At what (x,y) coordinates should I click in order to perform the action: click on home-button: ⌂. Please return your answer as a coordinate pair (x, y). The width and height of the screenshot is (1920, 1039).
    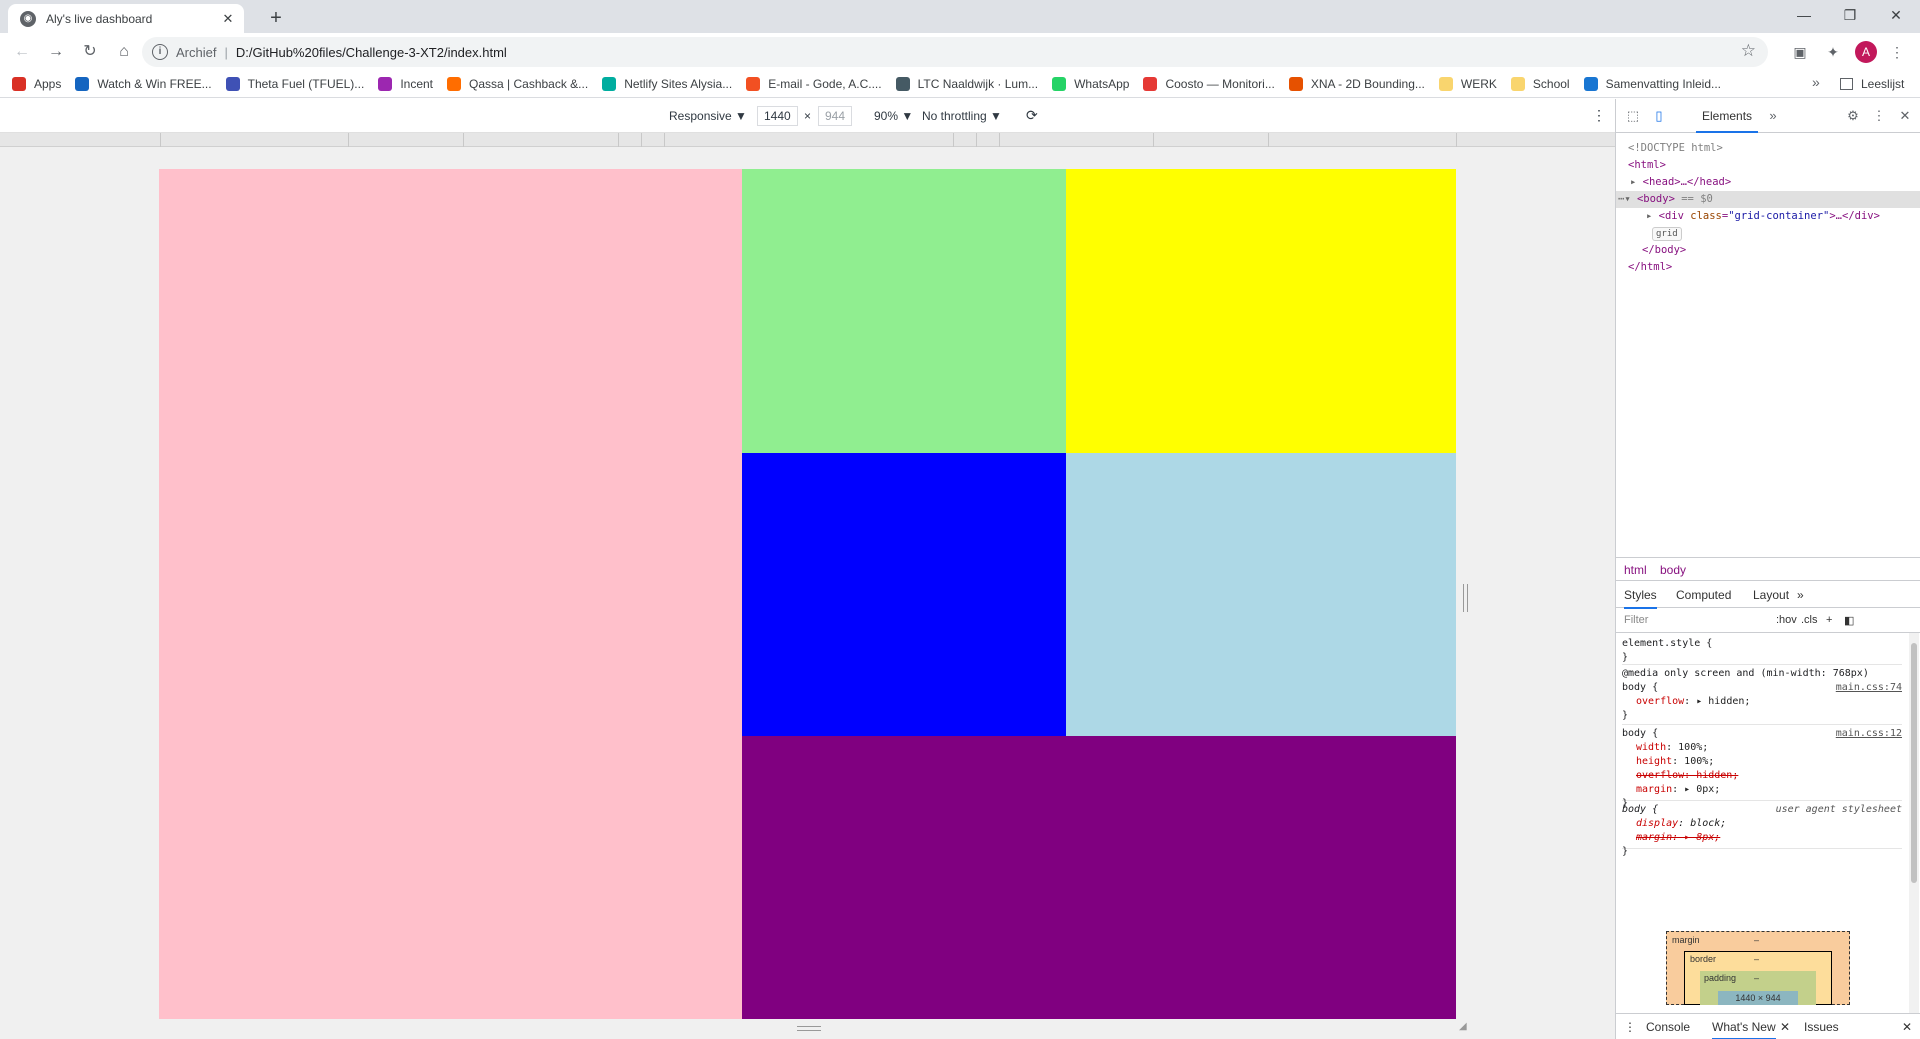
    Looking at the image, I should click on (124, 52).